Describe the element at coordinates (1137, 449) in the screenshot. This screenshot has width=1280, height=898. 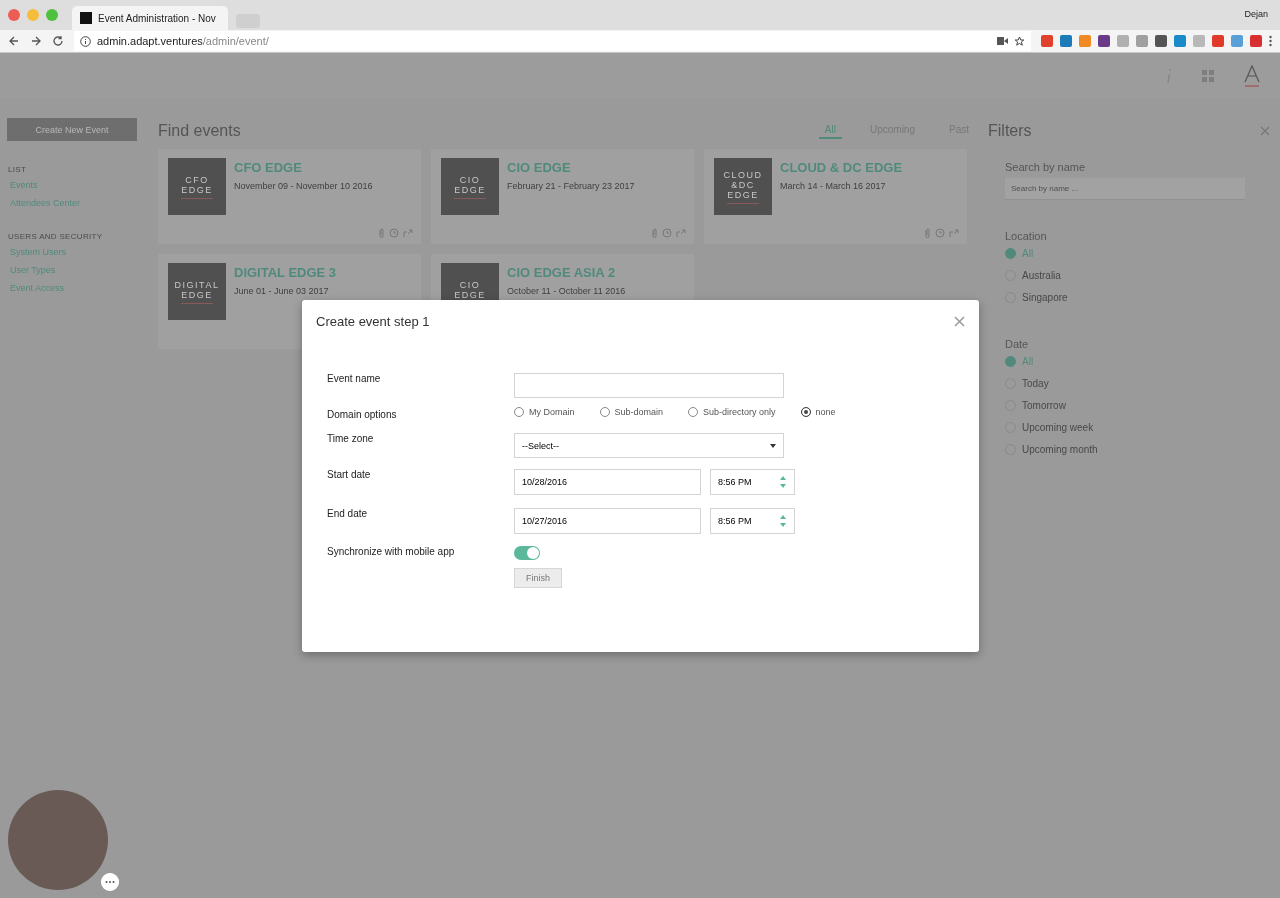
I see `radio-option: Upcoming month` at that location.